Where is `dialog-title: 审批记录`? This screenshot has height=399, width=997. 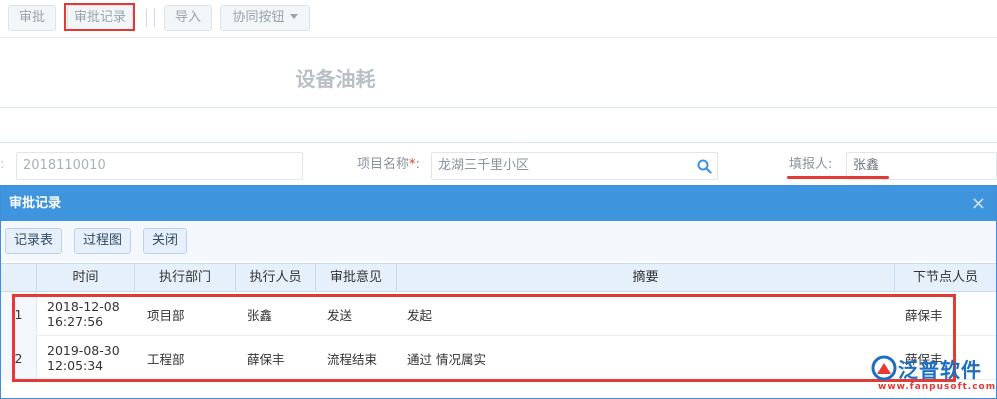 dialog-title: 审批记录 is located at coordinates (35, 203).